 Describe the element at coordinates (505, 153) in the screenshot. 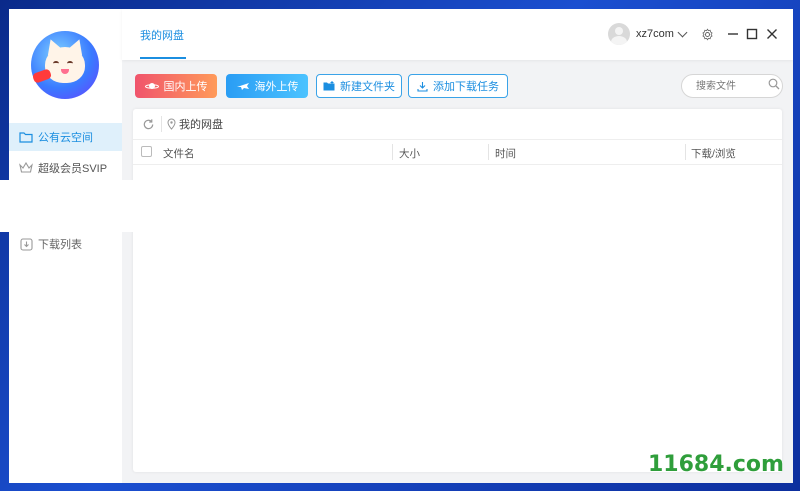

I see `column-header-time: 时间` at that location.